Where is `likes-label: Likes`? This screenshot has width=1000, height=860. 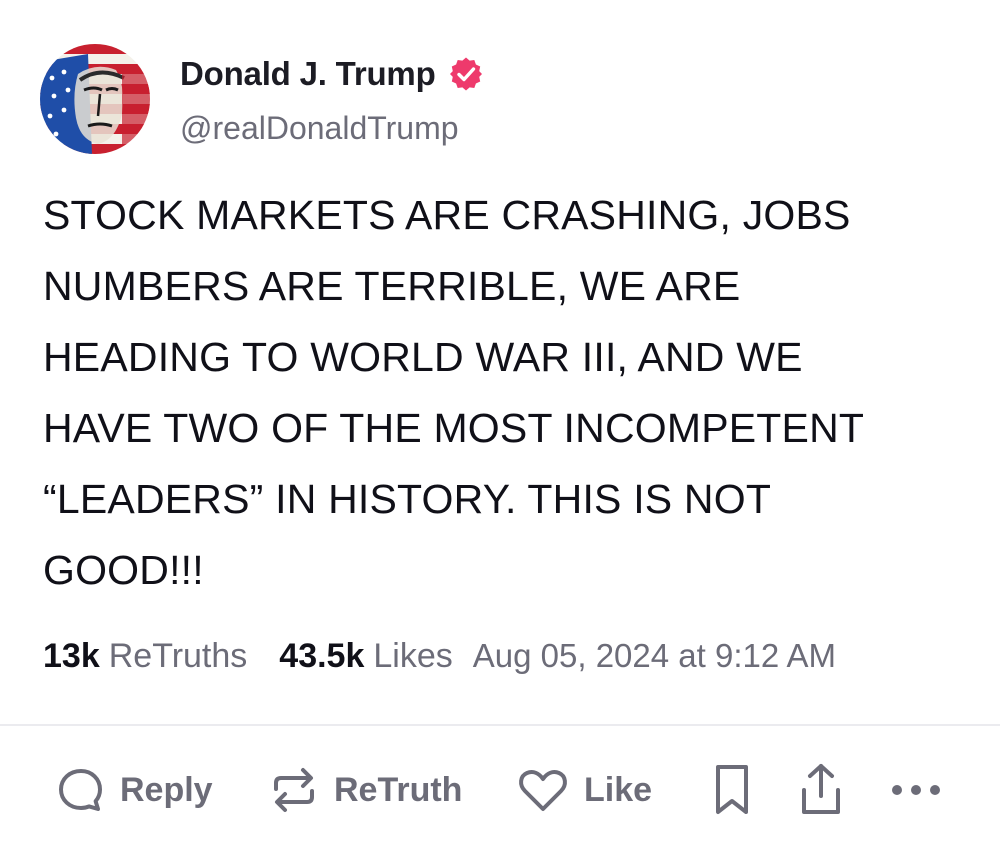 likes-label: Likes is located at coordinates (412, 656).